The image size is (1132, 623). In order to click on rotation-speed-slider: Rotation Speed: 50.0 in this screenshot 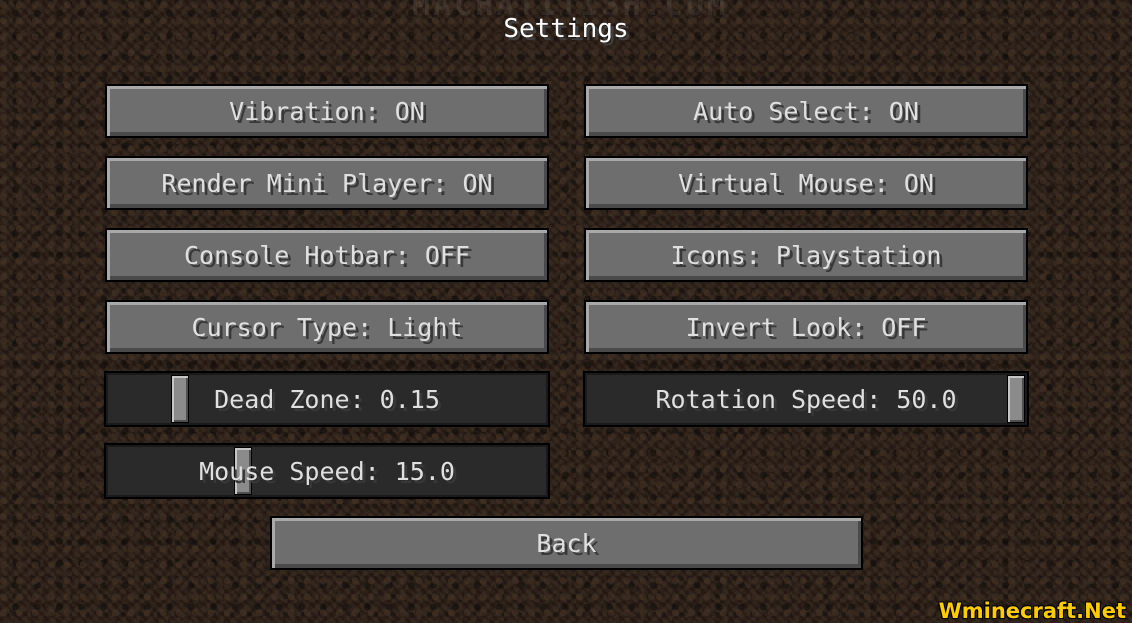, I will do `click(806, 399)`.